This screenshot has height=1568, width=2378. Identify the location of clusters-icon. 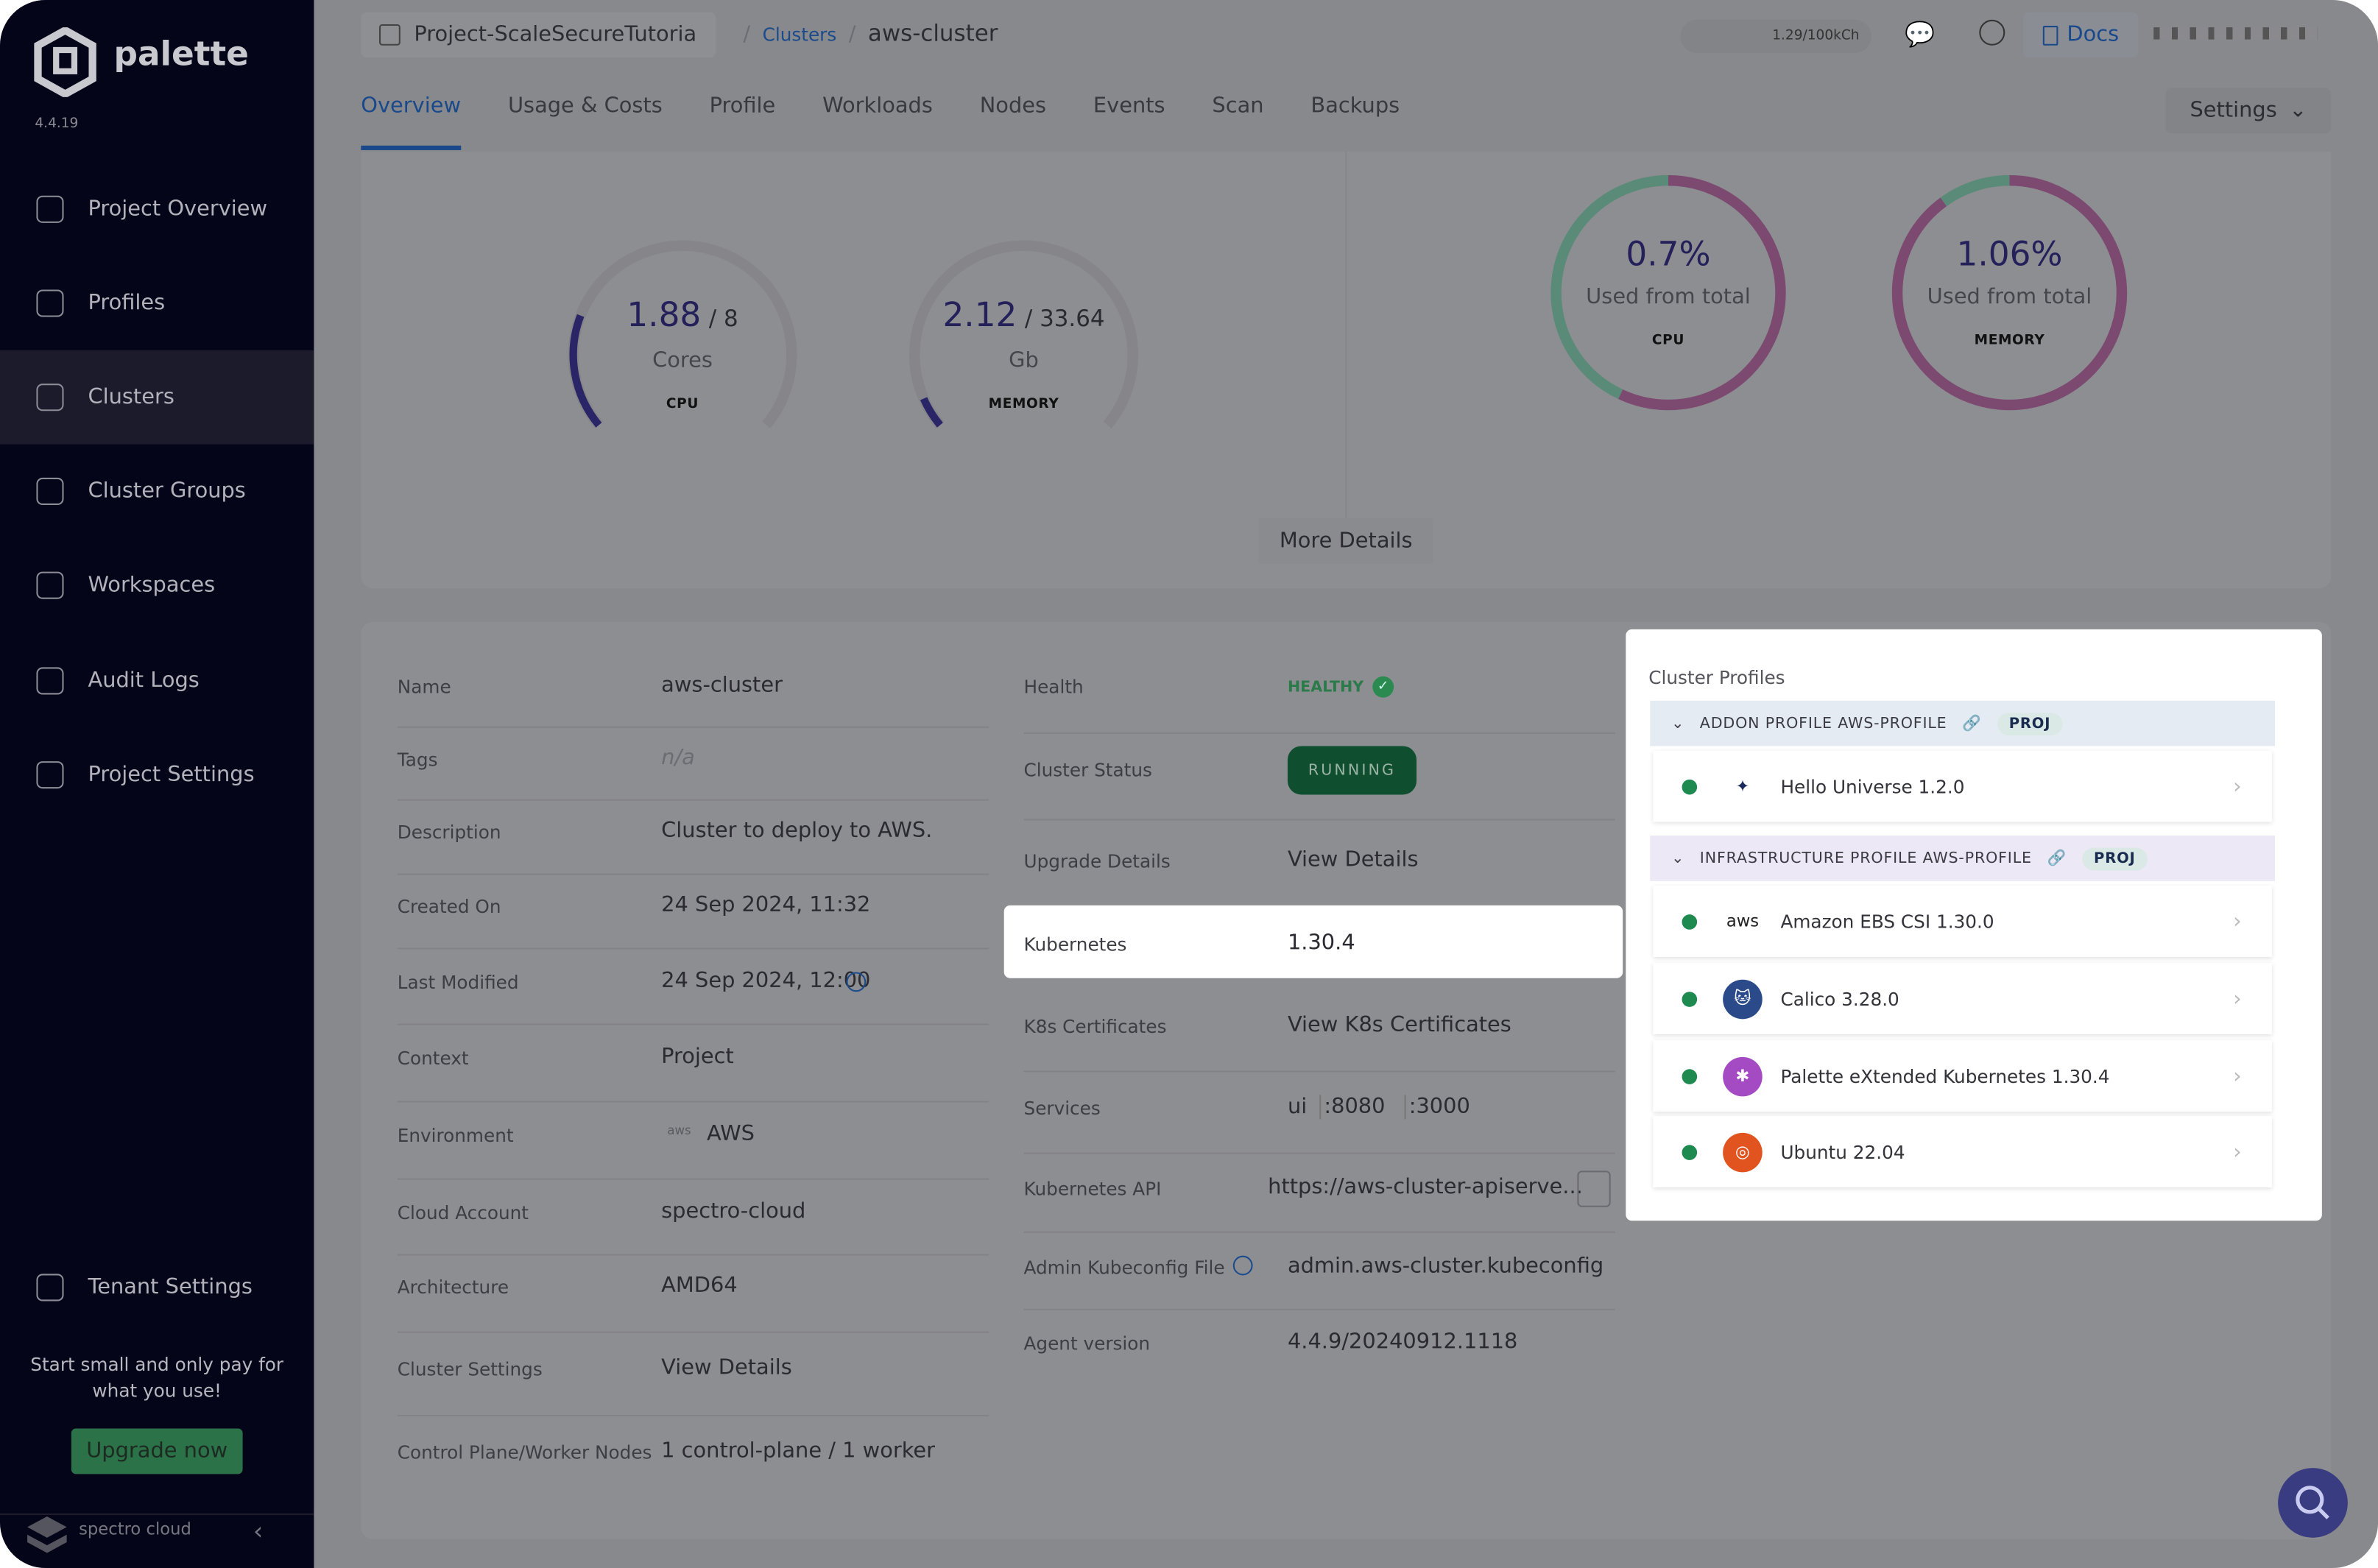
(50, 398).